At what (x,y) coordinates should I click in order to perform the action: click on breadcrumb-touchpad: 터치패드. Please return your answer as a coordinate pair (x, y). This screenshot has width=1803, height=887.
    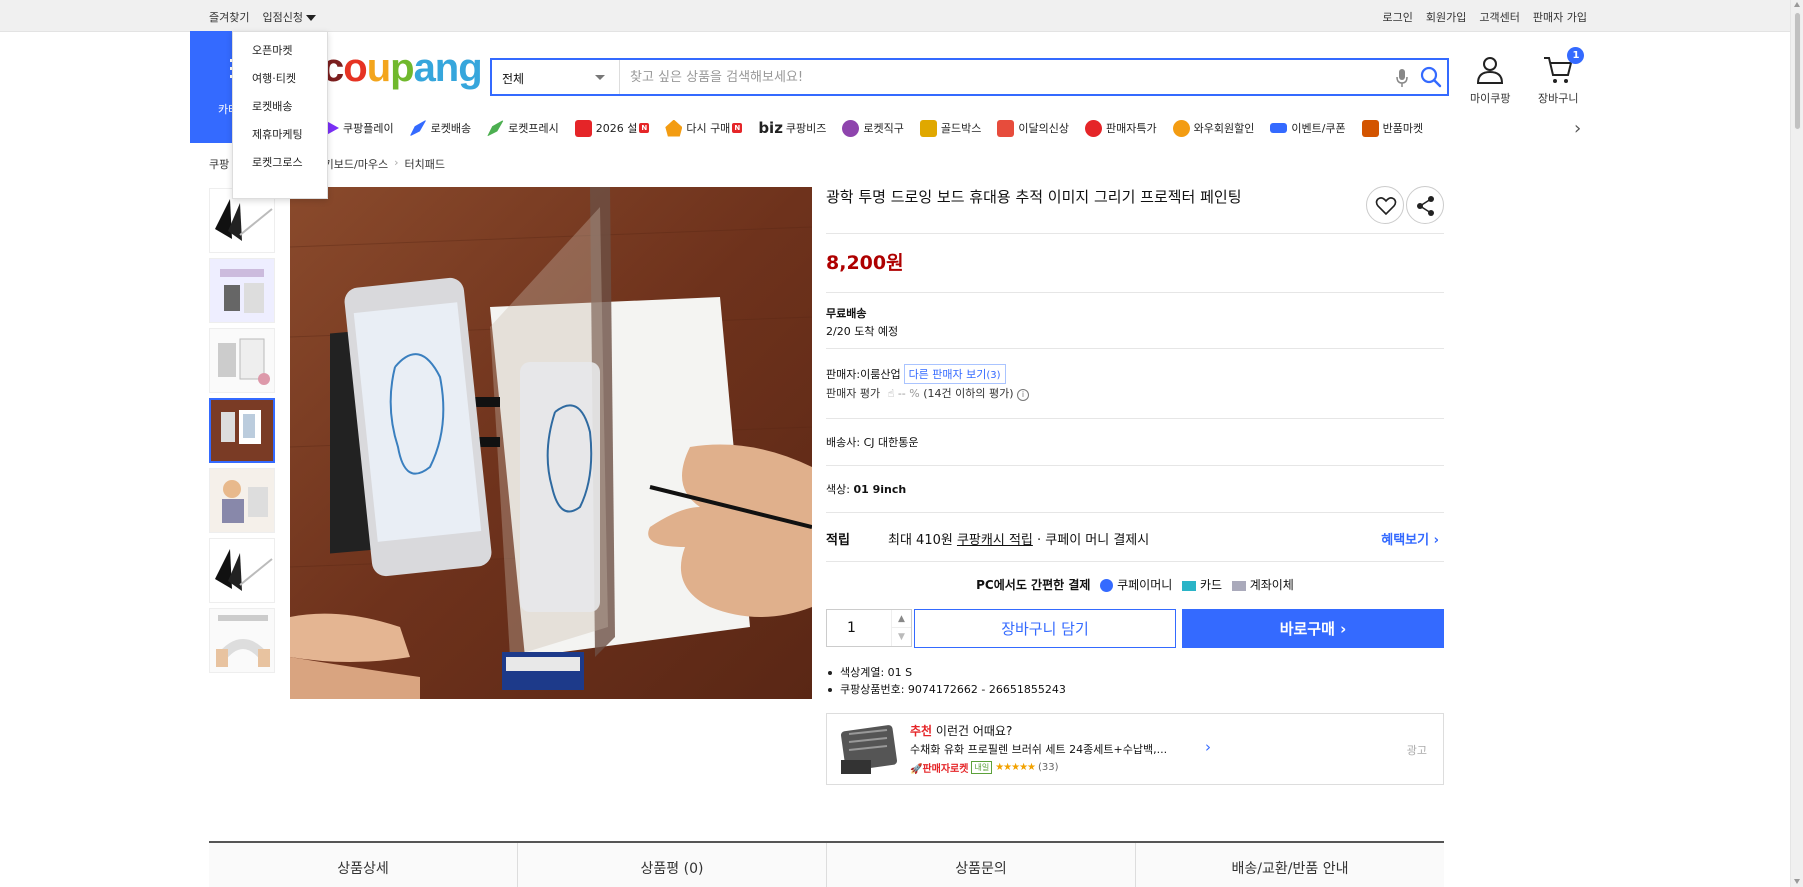
    Looking at the image, I should click on (425, 164).